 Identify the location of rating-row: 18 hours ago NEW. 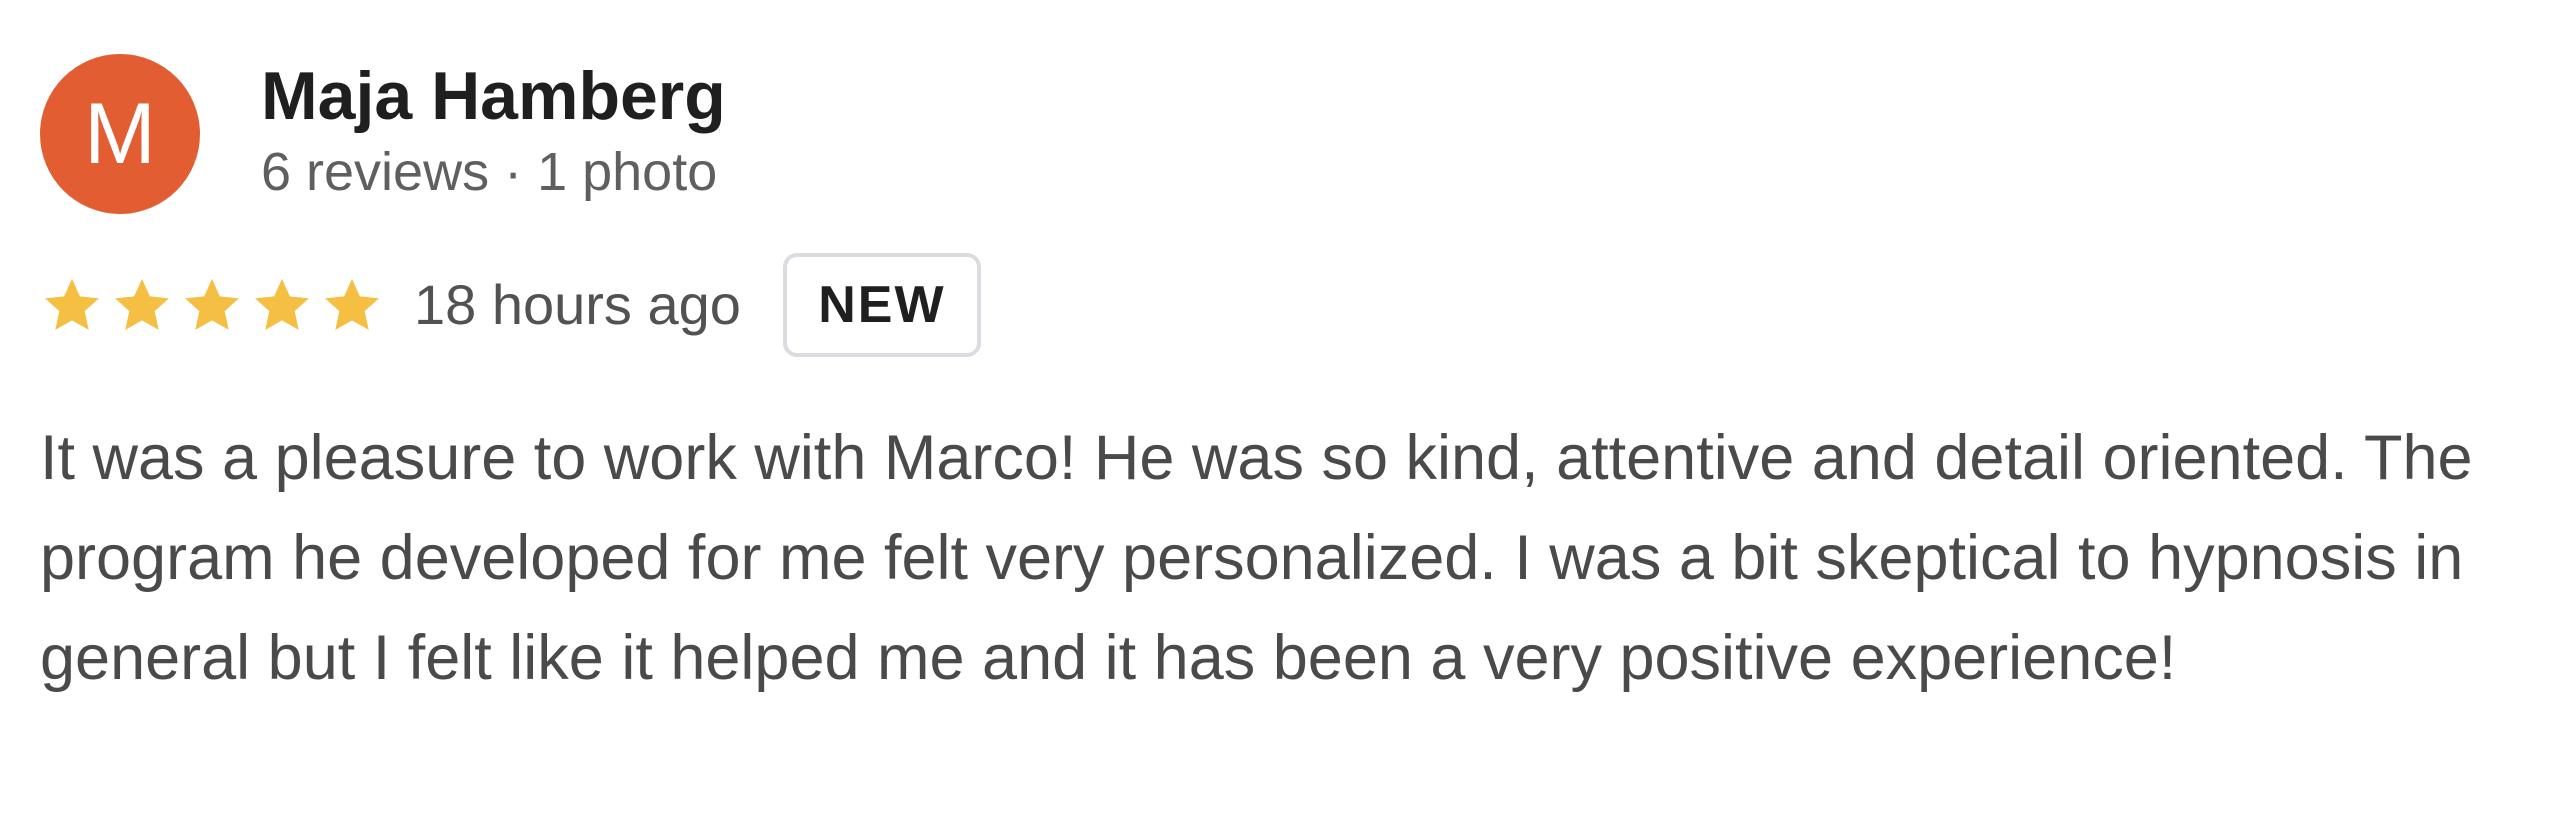
(510, 305).